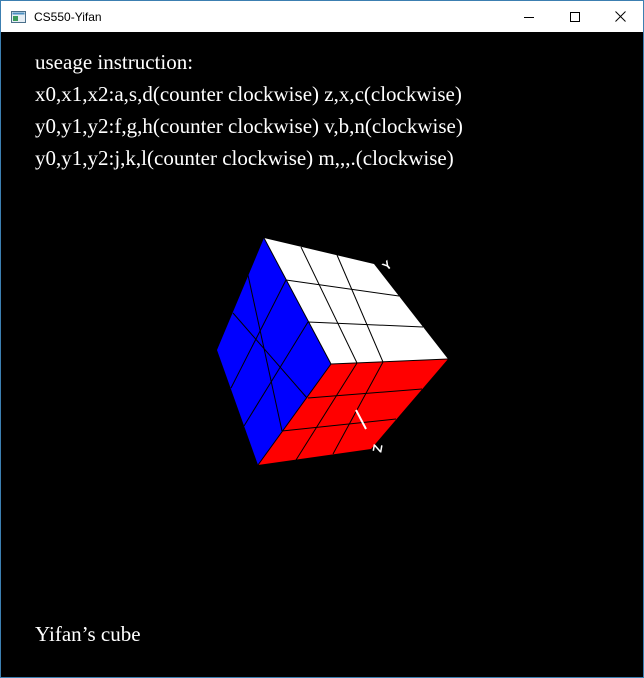 Image resolution: width=644 pixels, height=678 pixels. What do you see at coordinates (88, 634) in the screenshot?
I see `cube-caption: Yifan’s cube` at bounding box center [88, 634].